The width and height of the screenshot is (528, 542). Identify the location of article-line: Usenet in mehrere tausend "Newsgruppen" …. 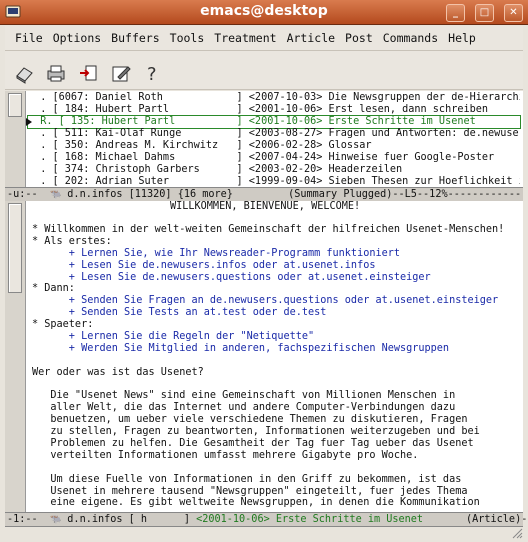
(250, 491).